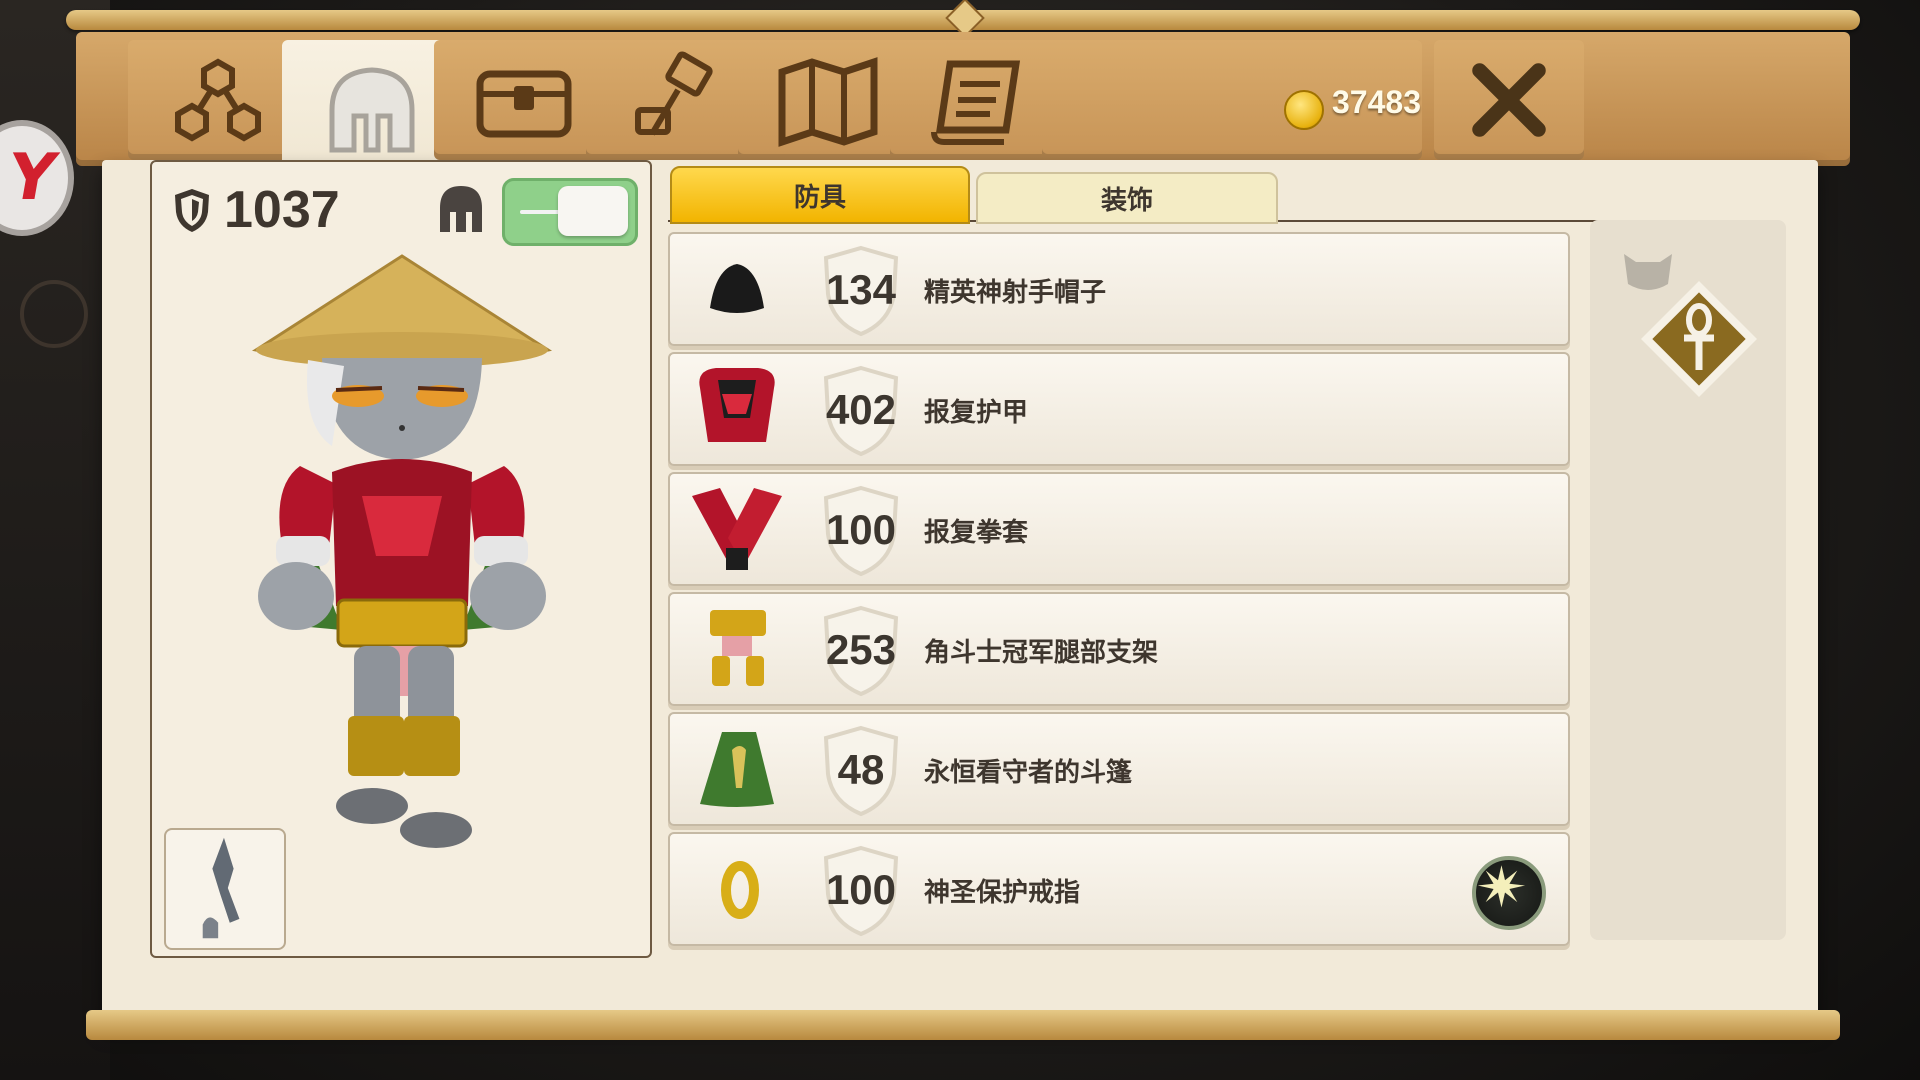  I want to click on helmet-icon, so click(372, 110).